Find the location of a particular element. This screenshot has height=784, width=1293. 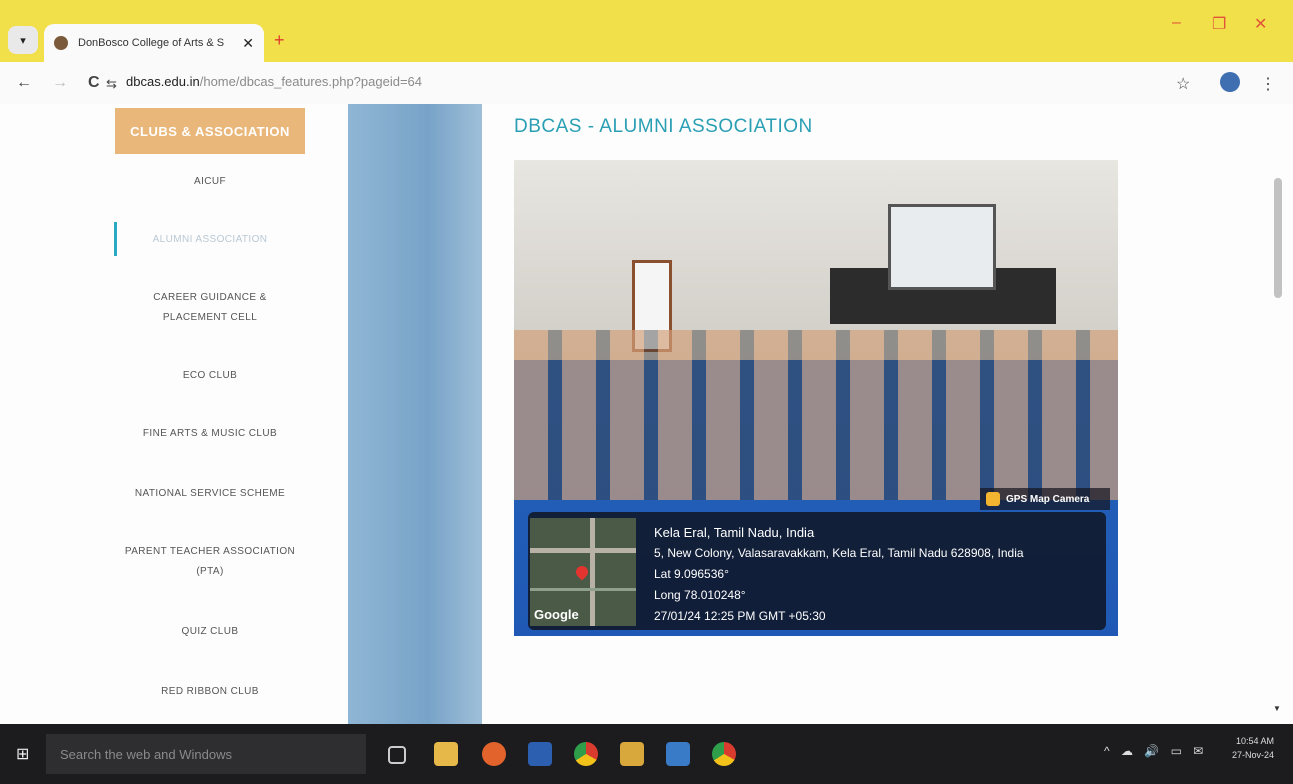

task-view-icon is located at coordinates (397, 755).